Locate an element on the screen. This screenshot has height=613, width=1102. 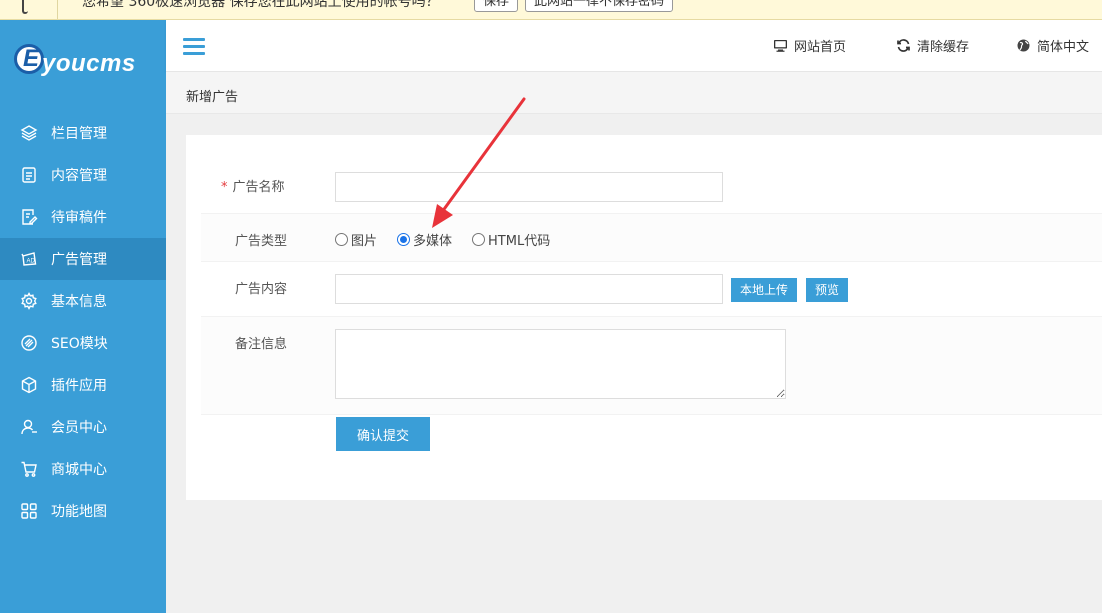
cart-icon is located at coordinates (29, 469).